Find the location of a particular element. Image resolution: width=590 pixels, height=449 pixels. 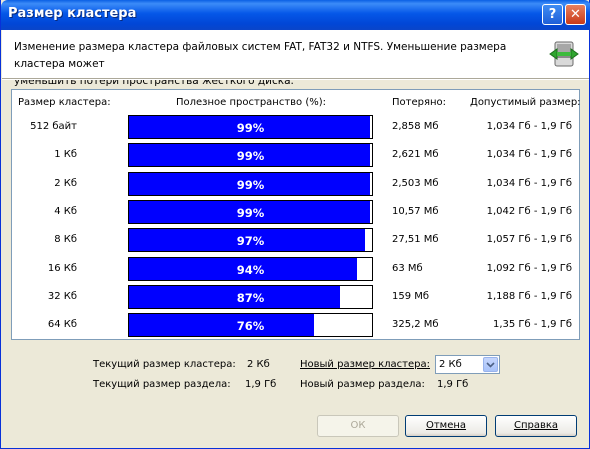

table-row: 16 Кб 94% 63 Мб 1,092 Гб - 1,9 Гб is located at coordinates (295, 269).